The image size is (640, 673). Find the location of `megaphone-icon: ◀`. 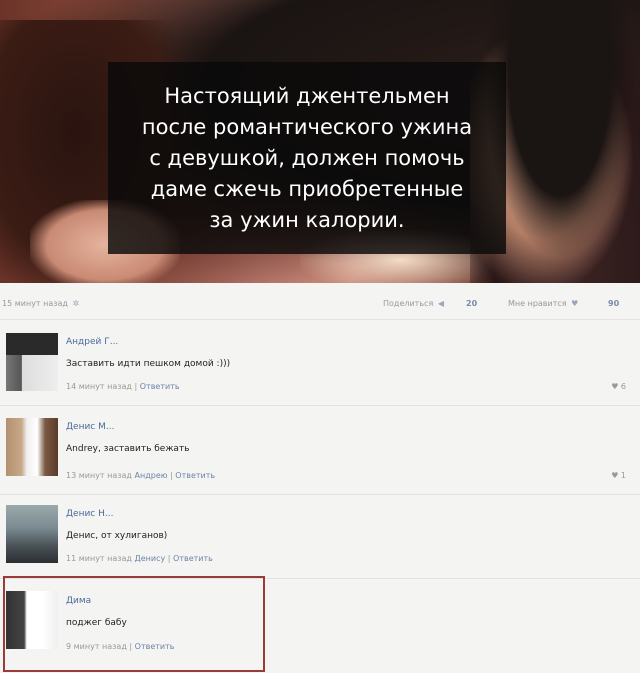

megaphone-icon: ◀ is located at coordinates (440, 303).